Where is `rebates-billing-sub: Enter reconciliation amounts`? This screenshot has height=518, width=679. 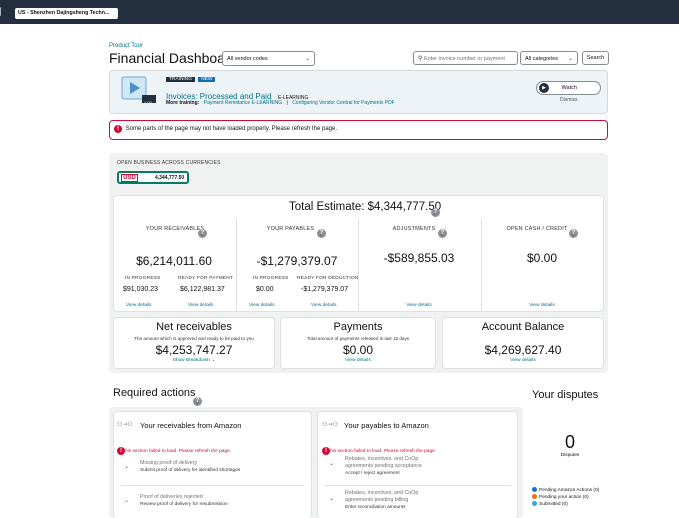 rebates-billing-sub: Enter reconciliation amounts is located at coordinates (375, 507).